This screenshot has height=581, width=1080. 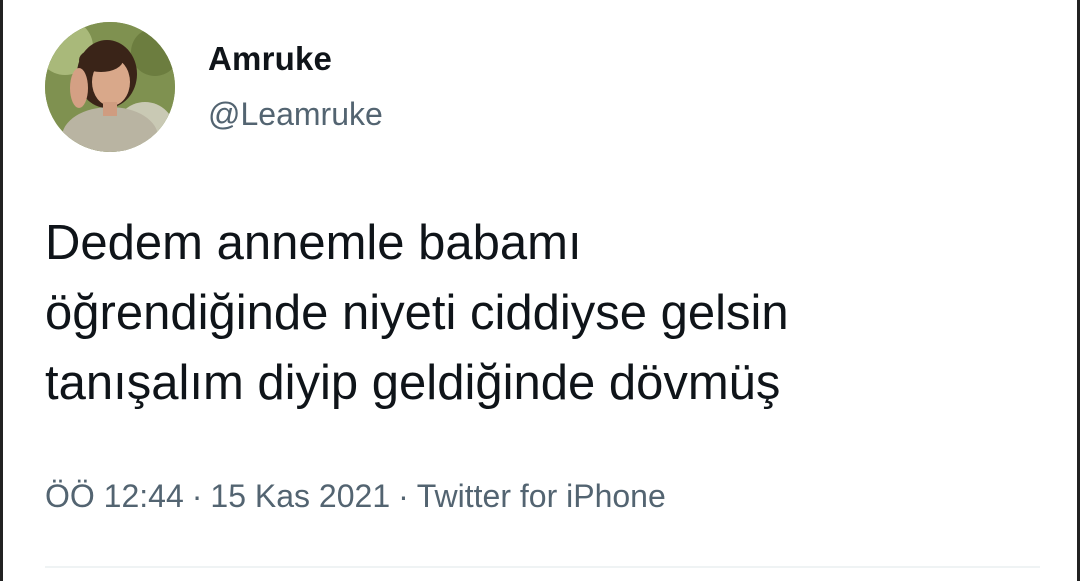 What do you see at coordinates (417, 313) in the screenshot?
I see `tweet-text-line: öğrendiğinde niyeti ciddiyse gelsin` at bounding box center [417, 313].